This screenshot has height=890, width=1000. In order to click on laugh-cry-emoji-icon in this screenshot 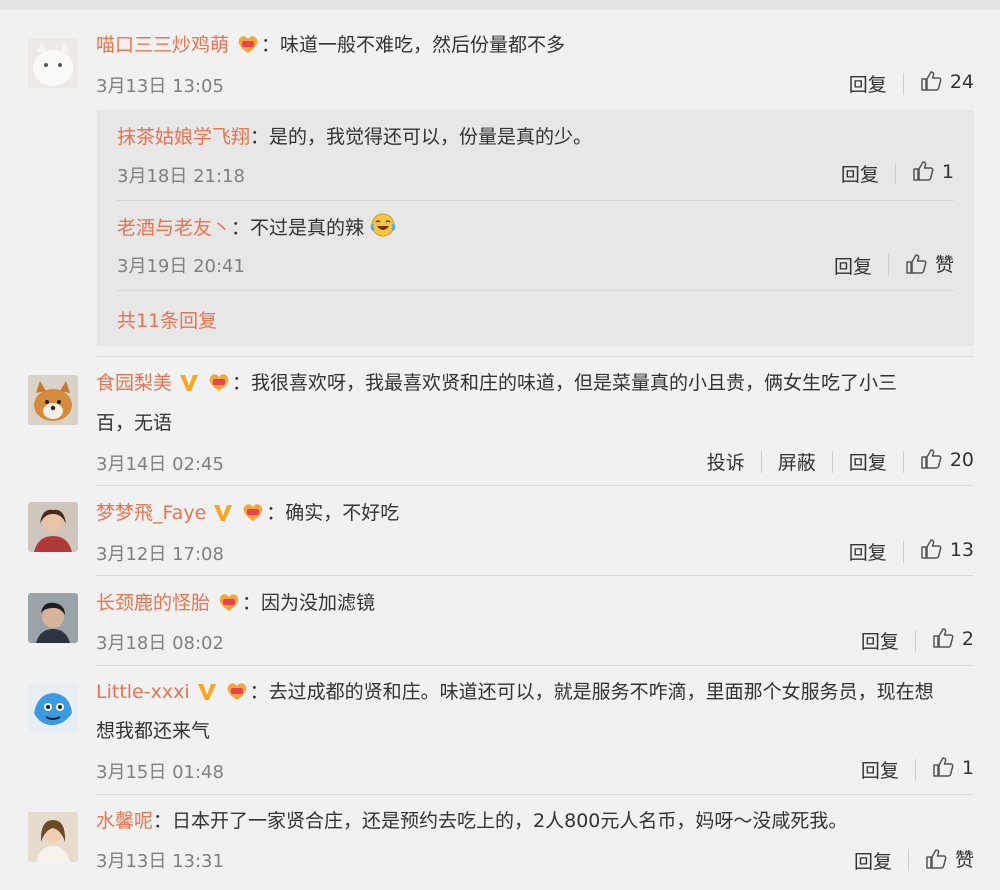, I will do `click(383, 229)`.